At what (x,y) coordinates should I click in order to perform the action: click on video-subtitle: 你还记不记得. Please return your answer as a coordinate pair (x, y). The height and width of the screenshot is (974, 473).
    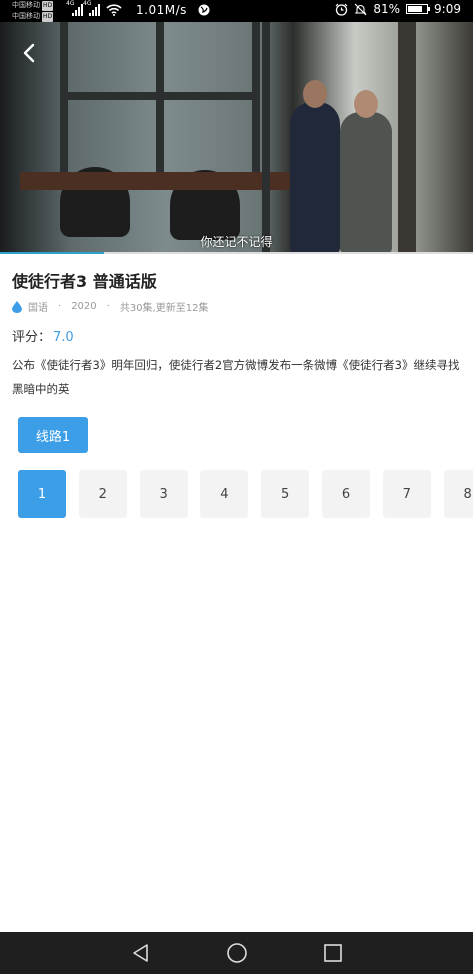
    Looking at the image, I should click on (236, 242).